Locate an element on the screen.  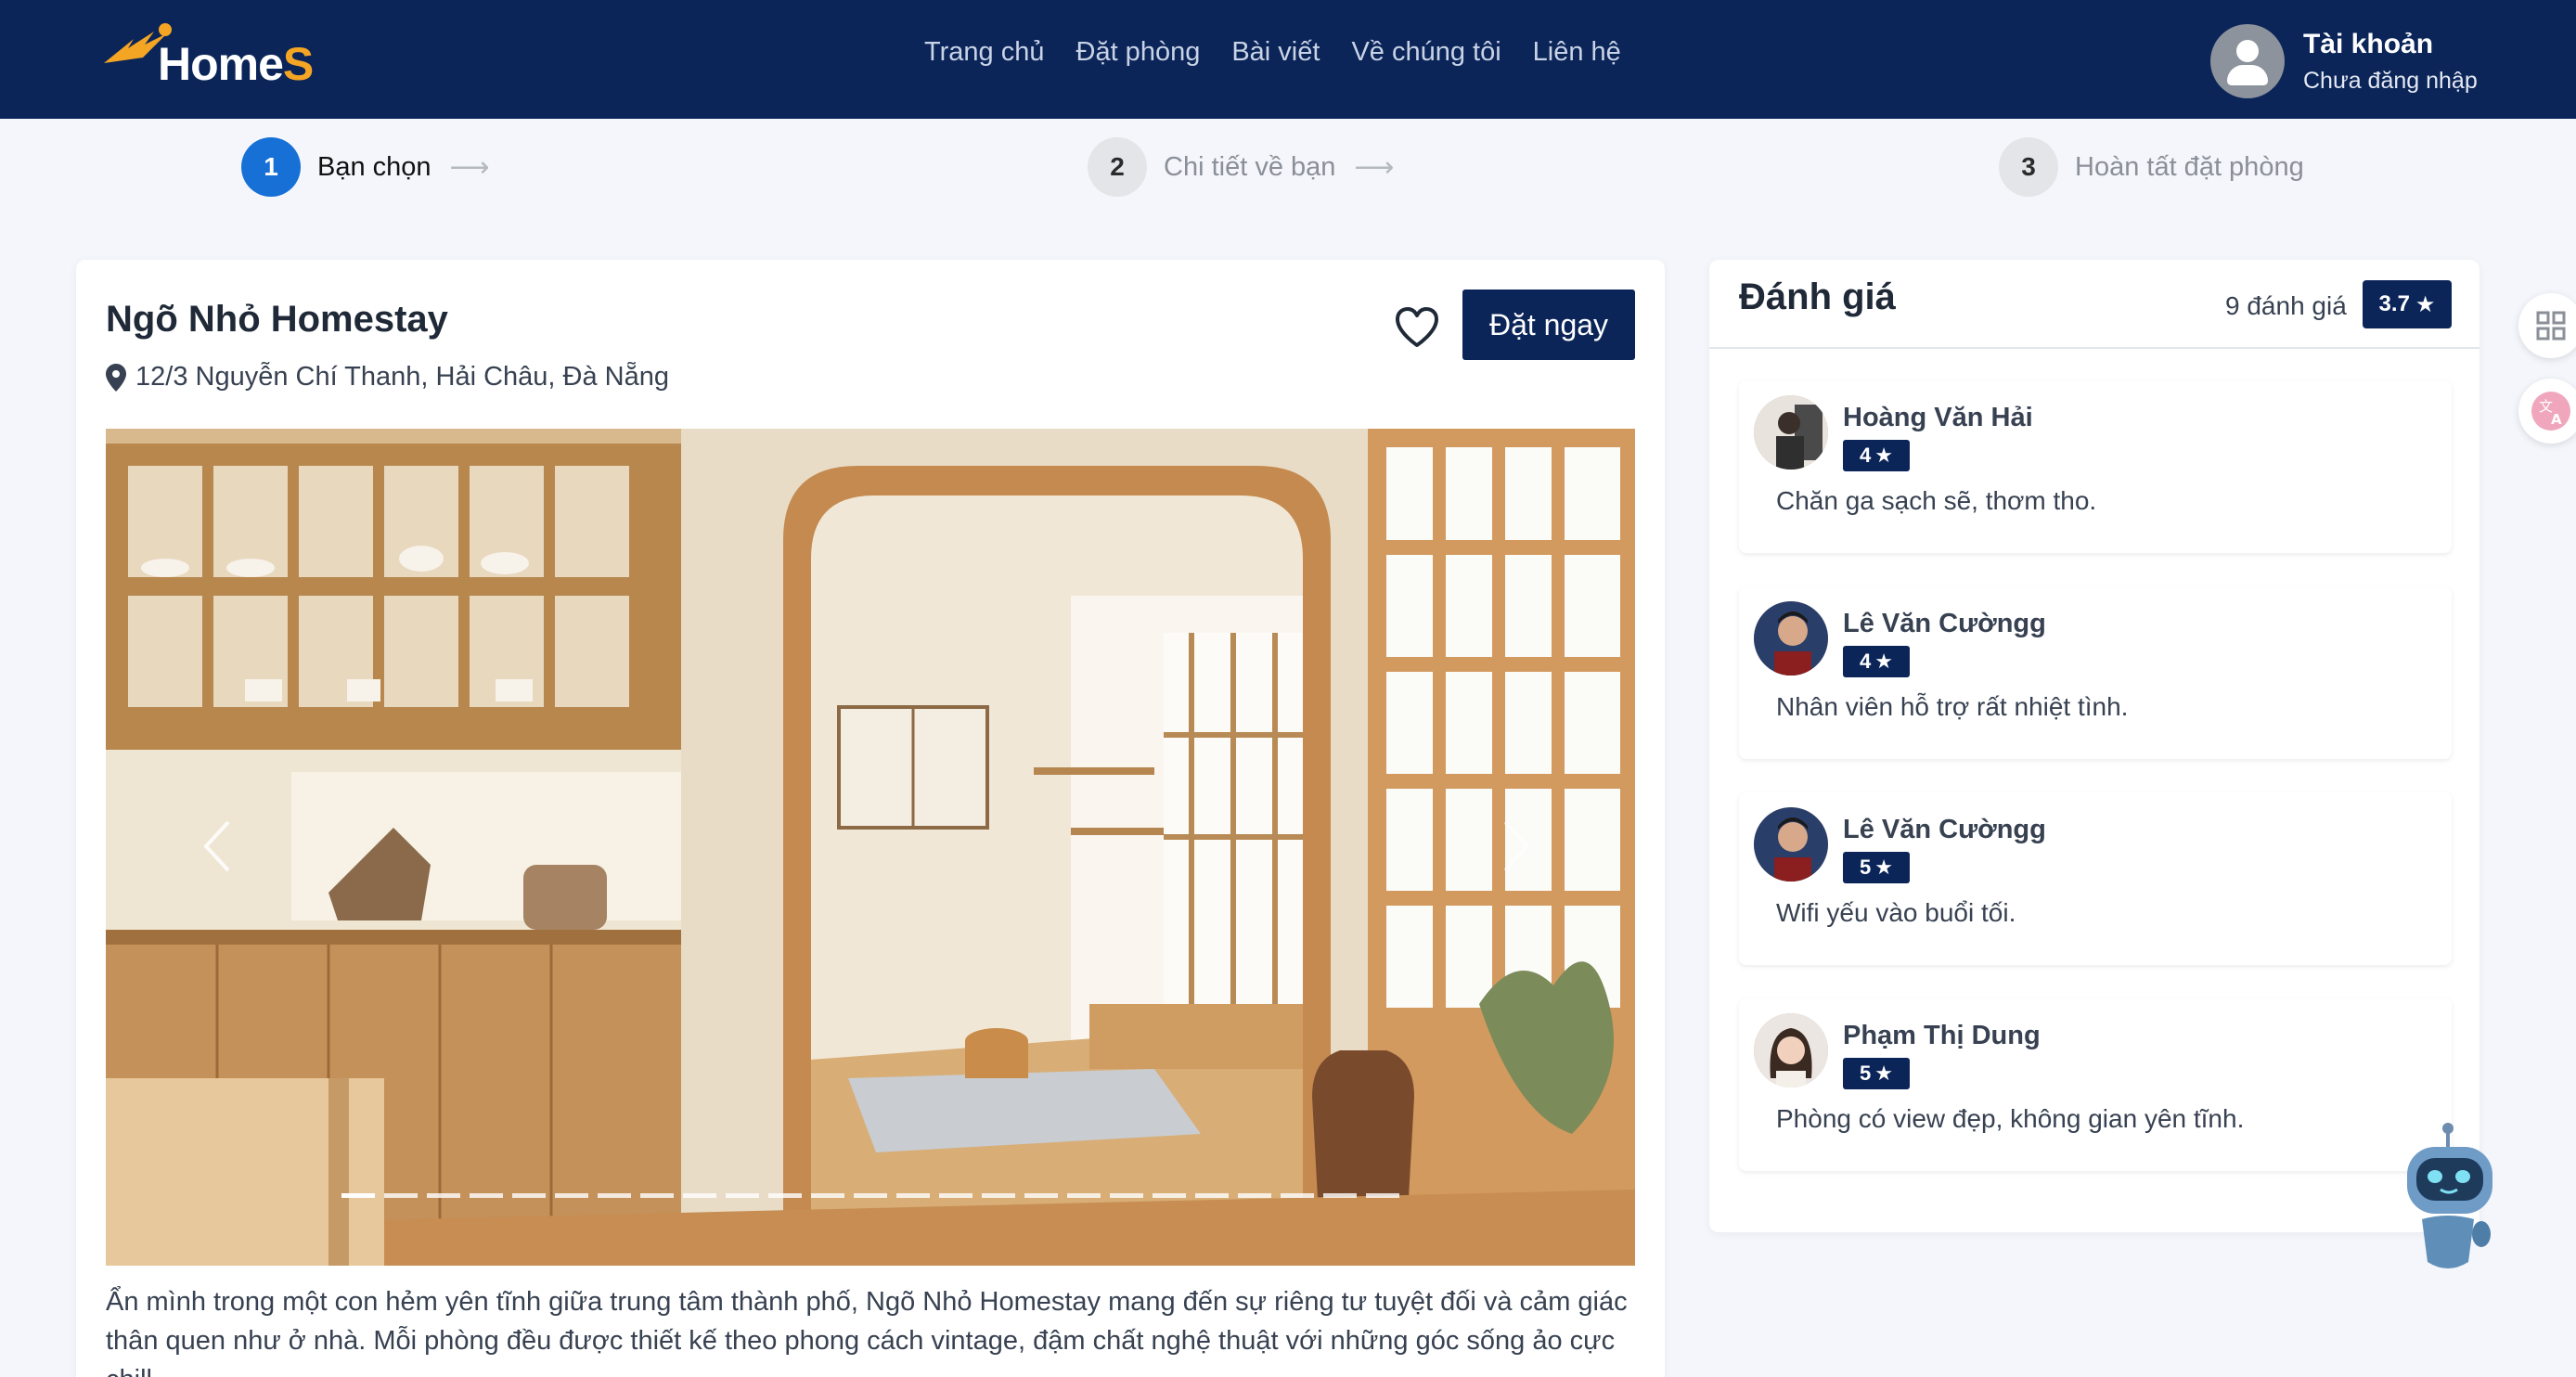
carousel-next-button is located at coordinates (1516, 847).